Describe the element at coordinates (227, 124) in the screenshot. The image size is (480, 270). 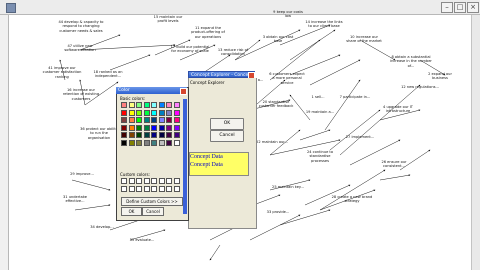
I see `concept-ok-button: OK` at that location.